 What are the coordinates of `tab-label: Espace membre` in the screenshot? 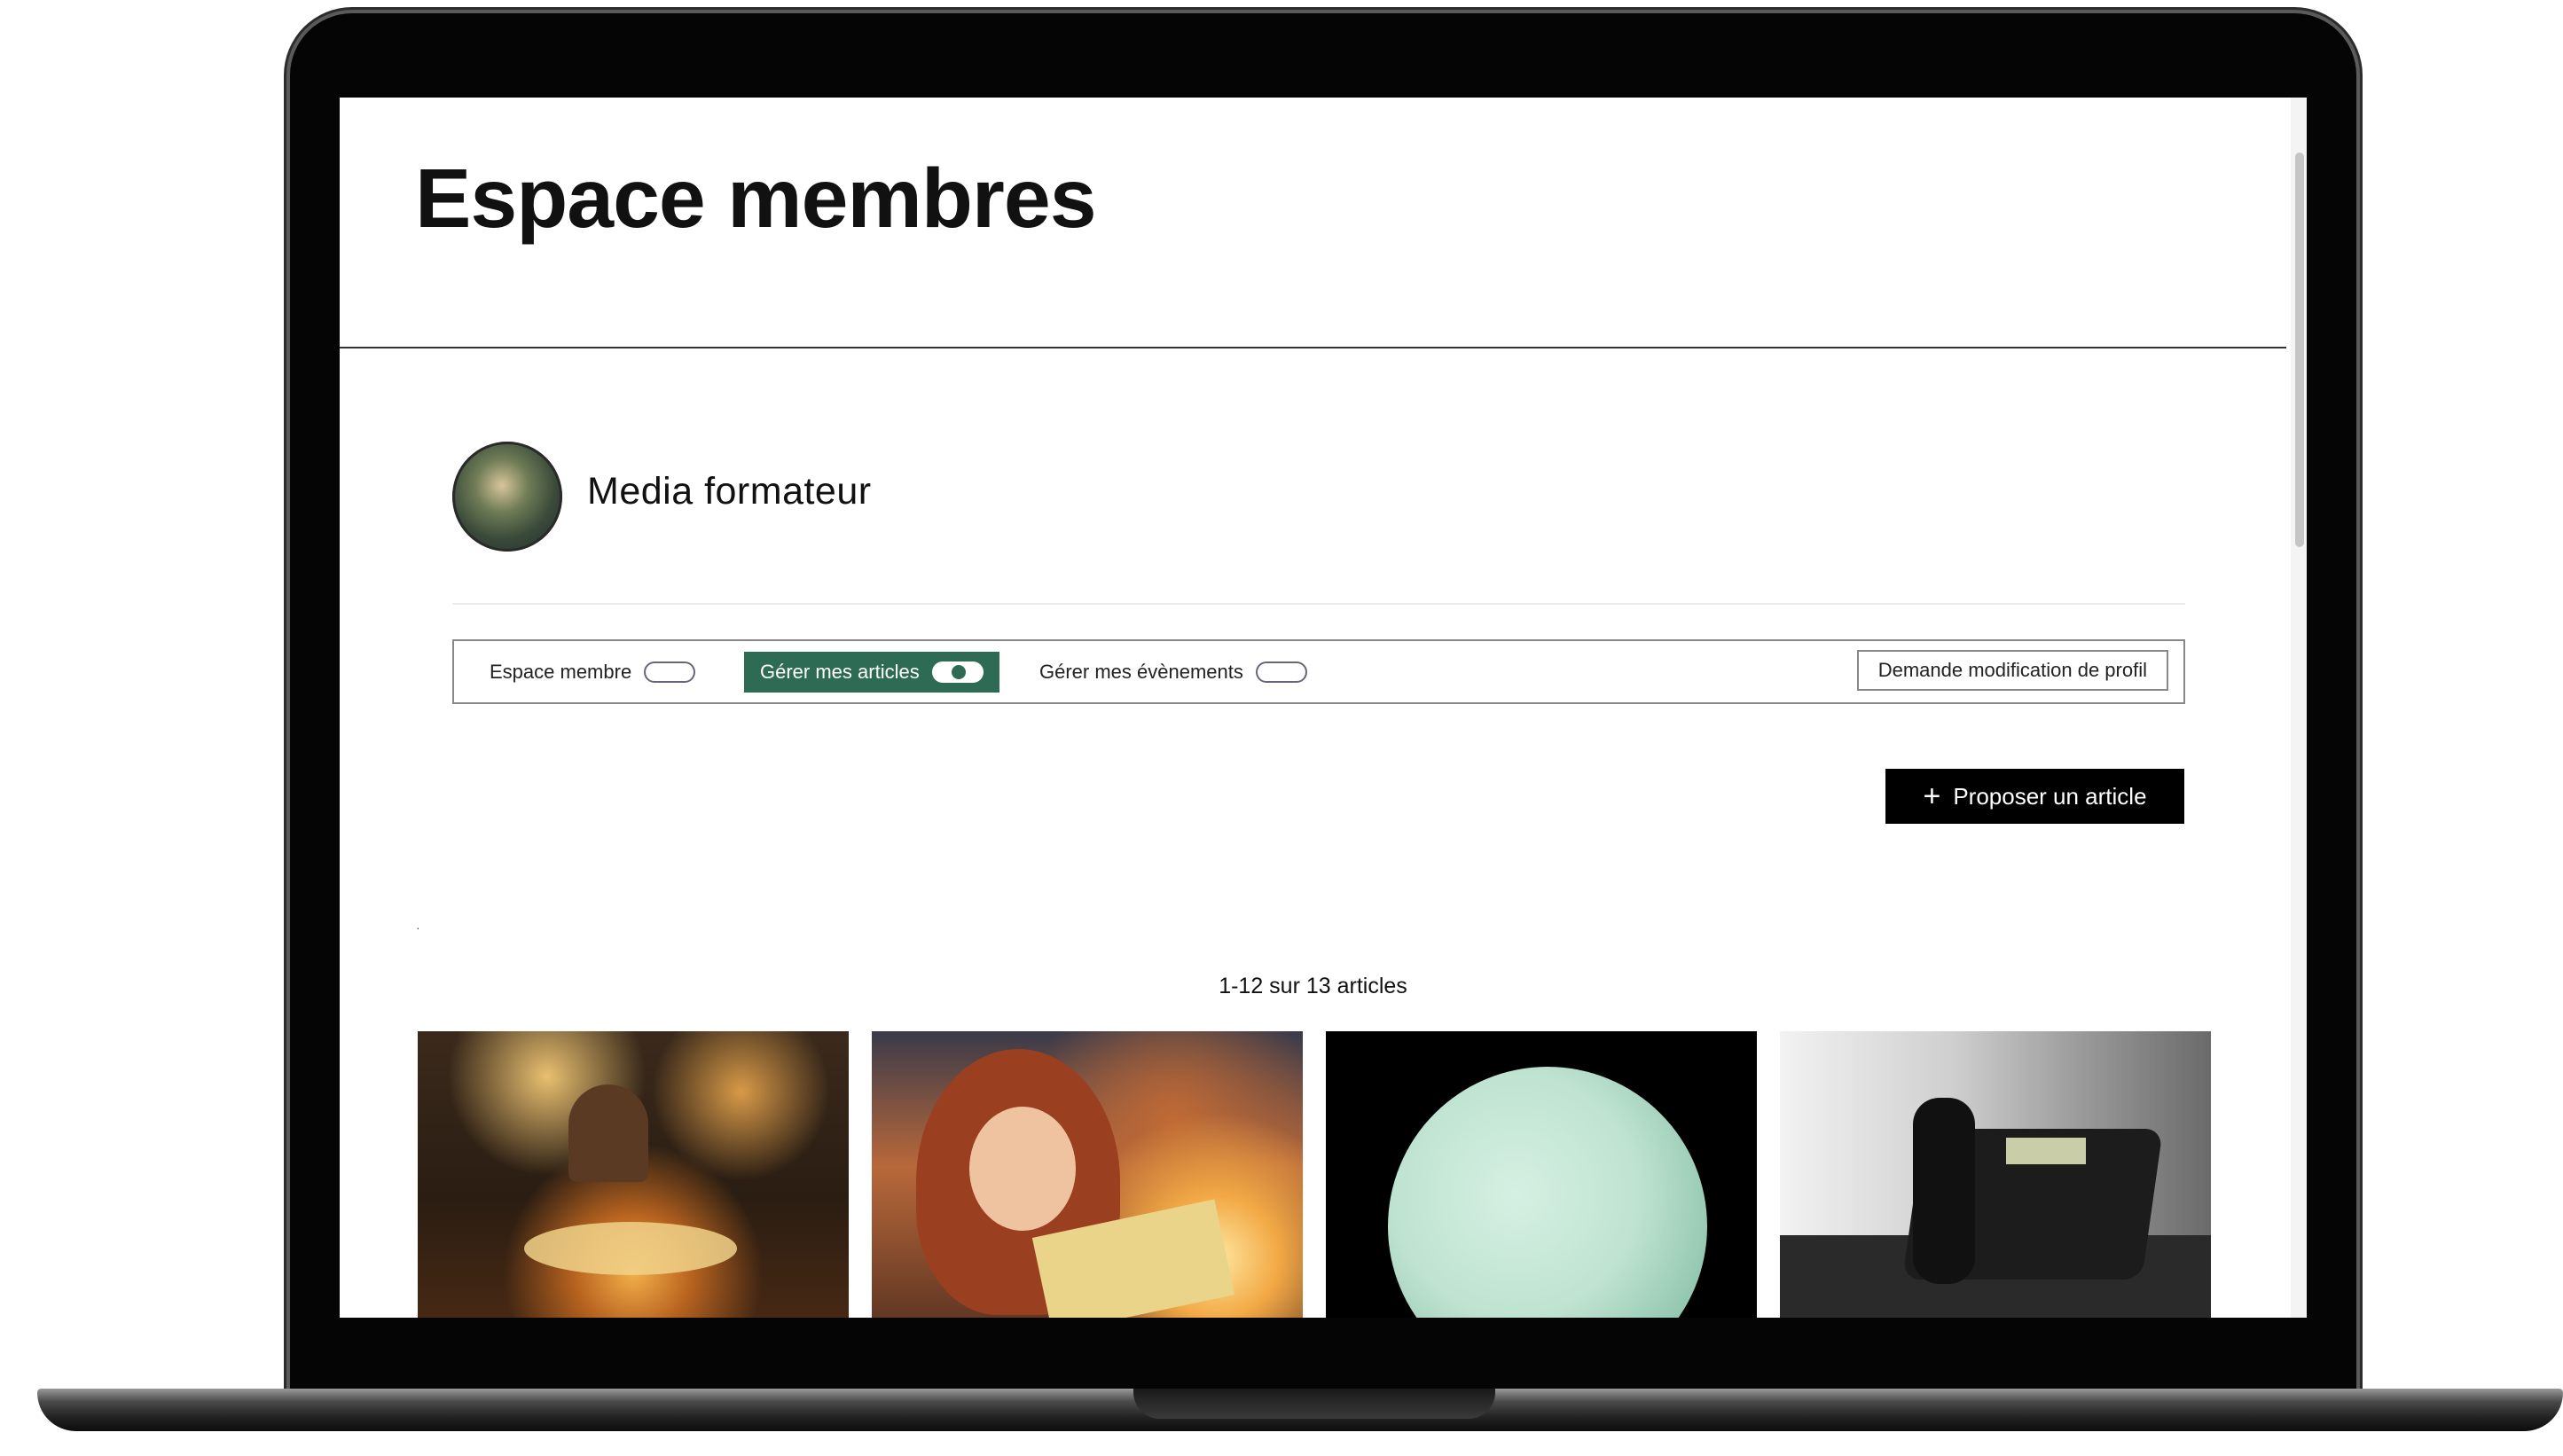 It's located at (561, 672).